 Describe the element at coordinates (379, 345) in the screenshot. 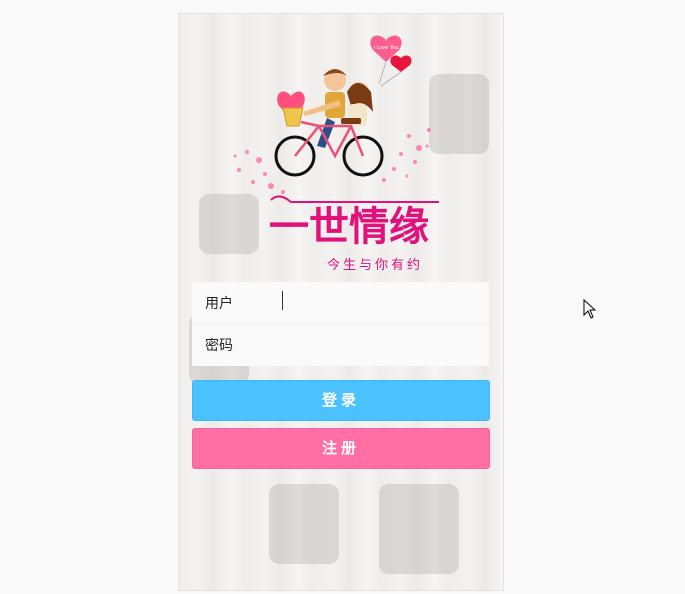

I see `password-input` at that location.